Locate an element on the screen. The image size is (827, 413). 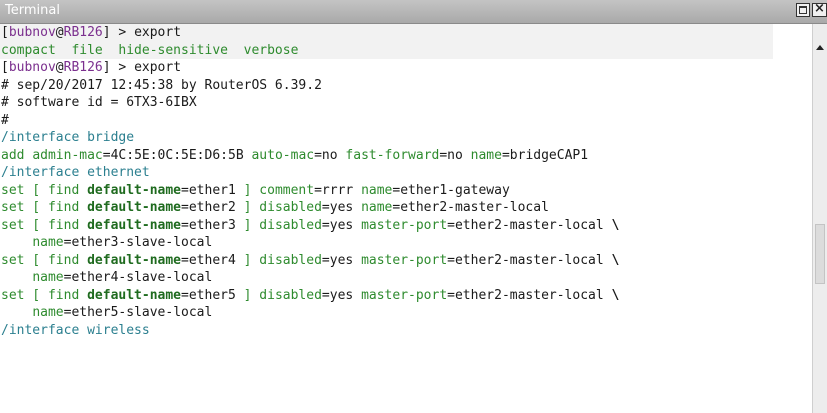
terminal-text-segment: =ether5-slave-local is located at coordinates (138, 312).